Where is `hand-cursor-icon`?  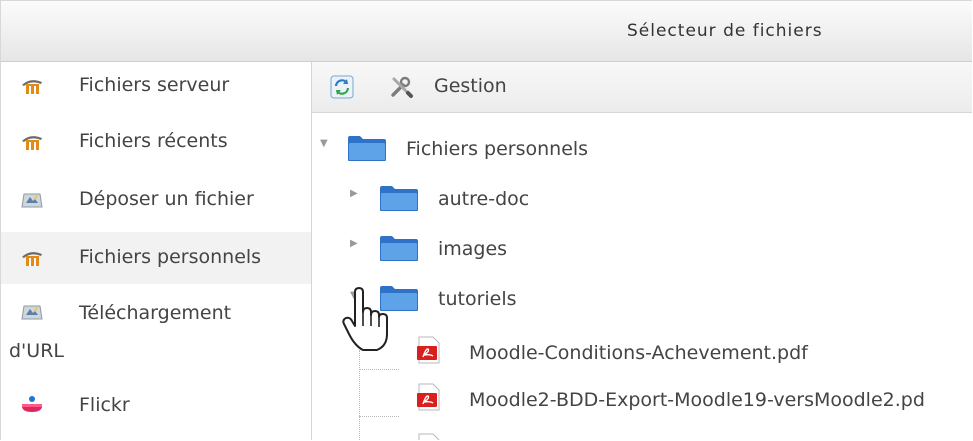 hand-cursor-icon is located at coordinates (365, 319).